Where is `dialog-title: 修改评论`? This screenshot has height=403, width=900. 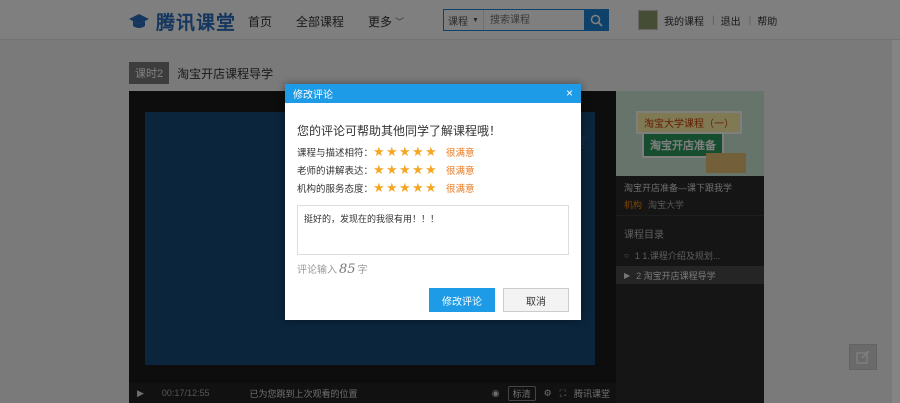 dialog-title: 修改评论 is located at coordinates (313, 95).